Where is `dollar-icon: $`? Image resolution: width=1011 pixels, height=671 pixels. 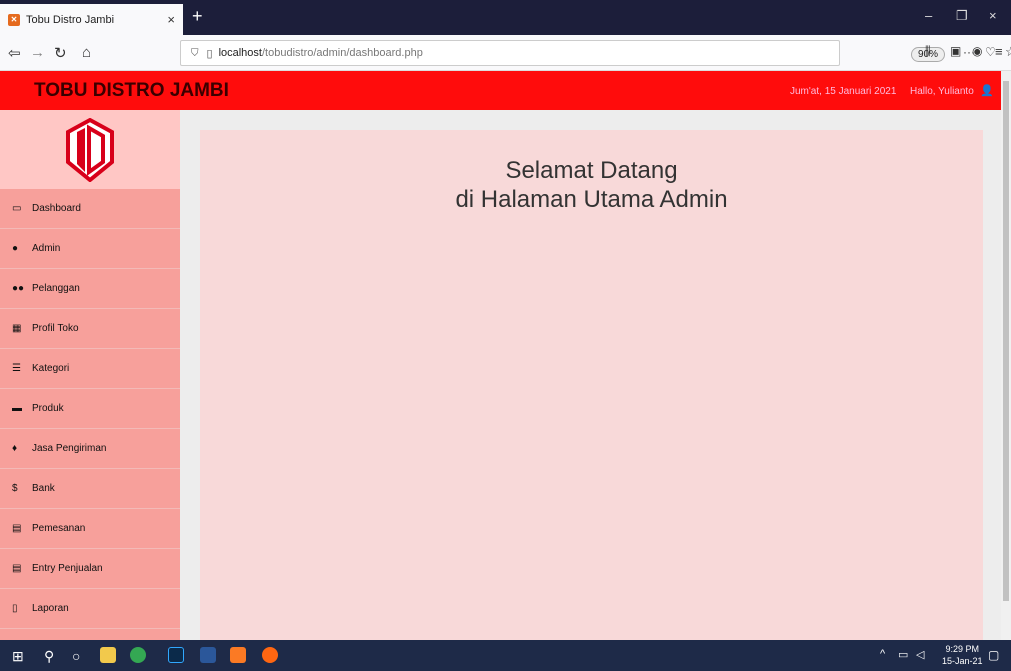
dollar-icon: $ is located at coordinates (15, 488).